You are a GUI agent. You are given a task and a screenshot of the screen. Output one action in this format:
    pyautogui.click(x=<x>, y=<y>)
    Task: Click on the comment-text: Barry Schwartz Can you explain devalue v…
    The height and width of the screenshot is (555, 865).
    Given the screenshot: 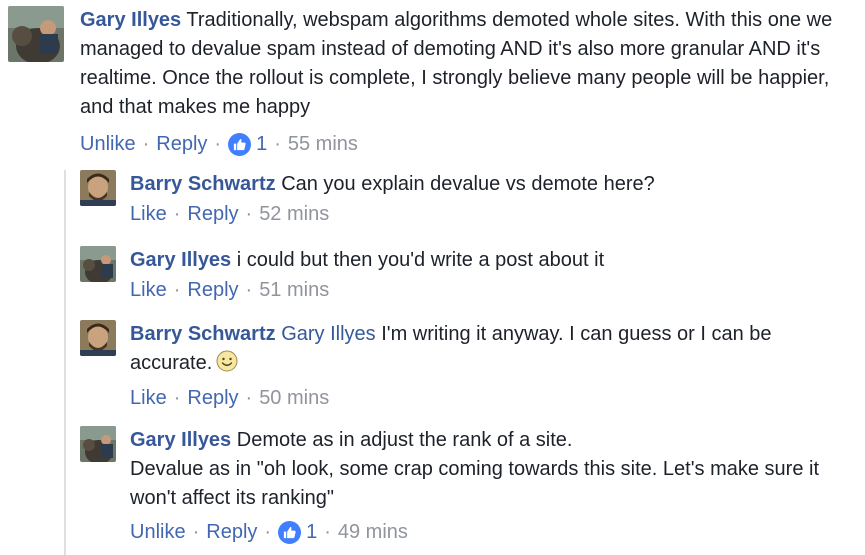 What is the action you would take?
    pyautogui.click(x=487, y=184)
    